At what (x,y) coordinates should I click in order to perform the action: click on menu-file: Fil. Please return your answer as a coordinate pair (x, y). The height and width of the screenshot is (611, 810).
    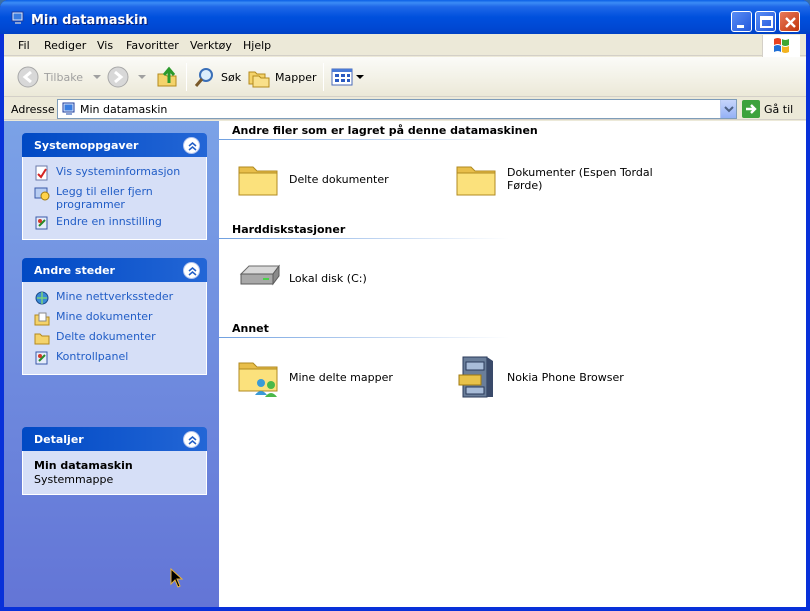
    Looking at the image, I should click on (24, 45).